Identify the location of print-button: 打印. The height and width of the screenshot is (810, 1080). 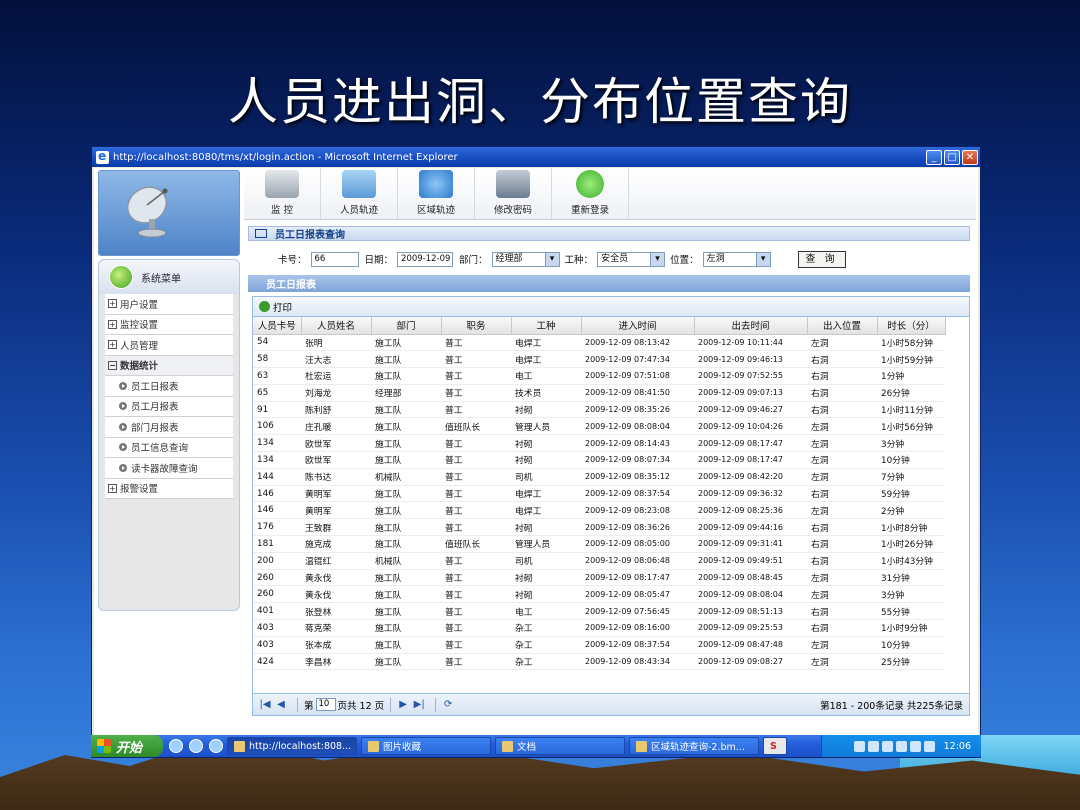
(282, 307).